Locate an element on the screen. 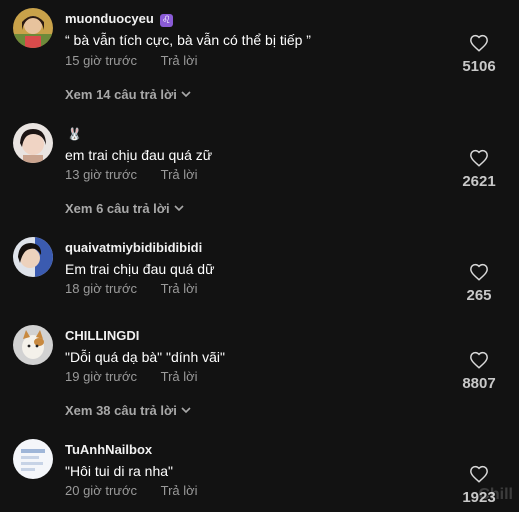 The height and width of the screenshot is (512, 519). comment-username: TuAnhNailbox is located at coordinates (108, 449).